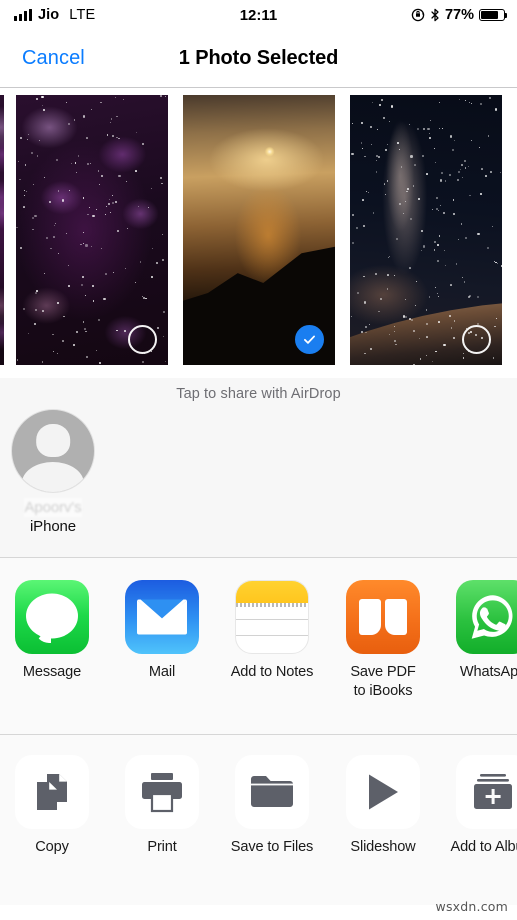 Image resolution: width=517 pixels, height=920 pixels. Describe the element at coordinates (383, 847) in the screenshot. I see `action-label: Slideshow` at that location.